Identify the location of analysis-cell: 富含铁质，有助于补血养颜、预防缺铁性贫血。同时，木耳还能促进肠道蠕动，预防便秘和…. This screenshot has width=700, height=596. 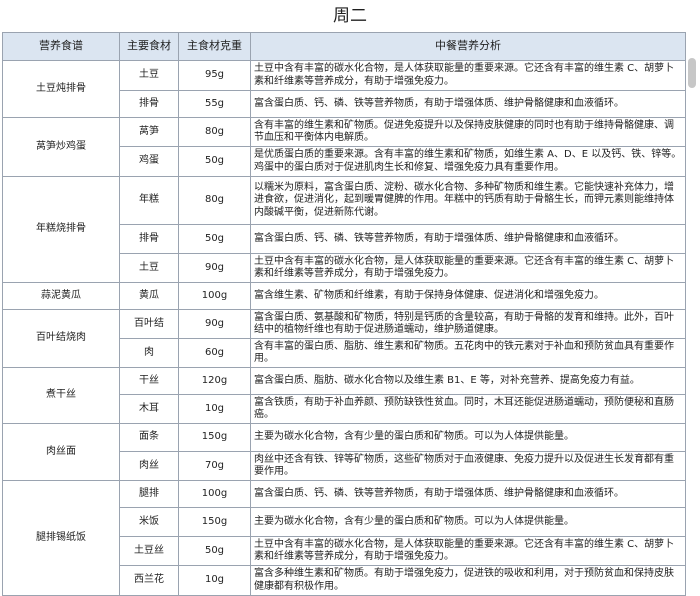
(468, 409).